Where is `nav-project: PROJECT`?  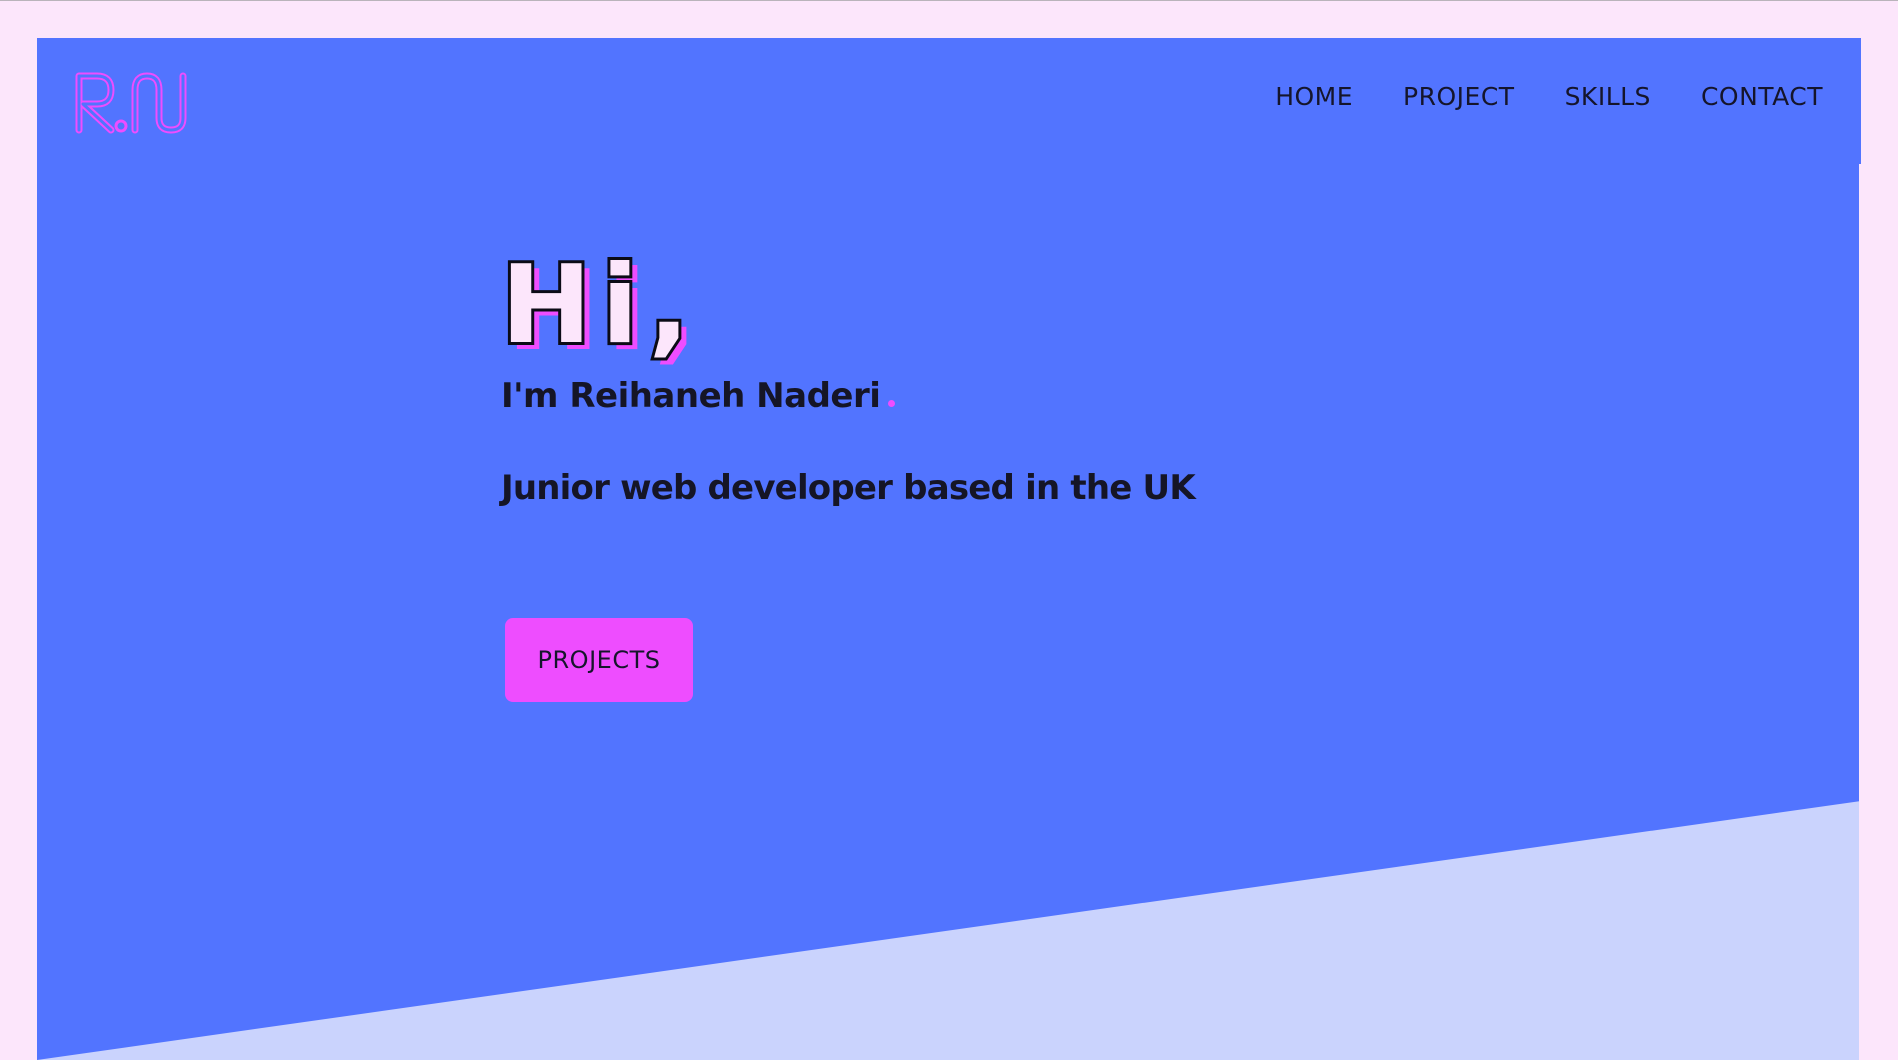
nav-project: PROJECT is located at coordinates (1459, 96).